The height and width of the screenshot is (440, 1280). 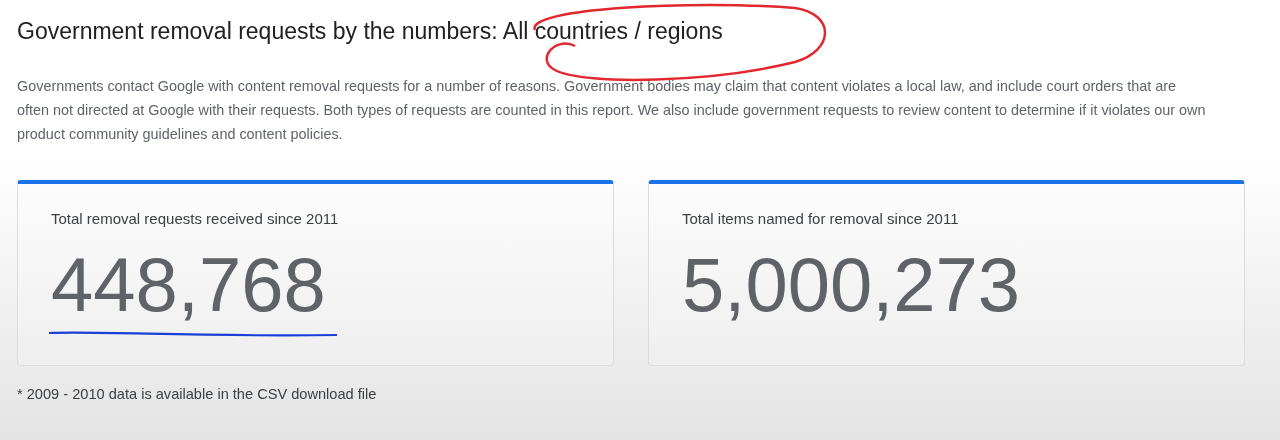 I want to click on stat-value: 448,768, so click(x=189, y=285).